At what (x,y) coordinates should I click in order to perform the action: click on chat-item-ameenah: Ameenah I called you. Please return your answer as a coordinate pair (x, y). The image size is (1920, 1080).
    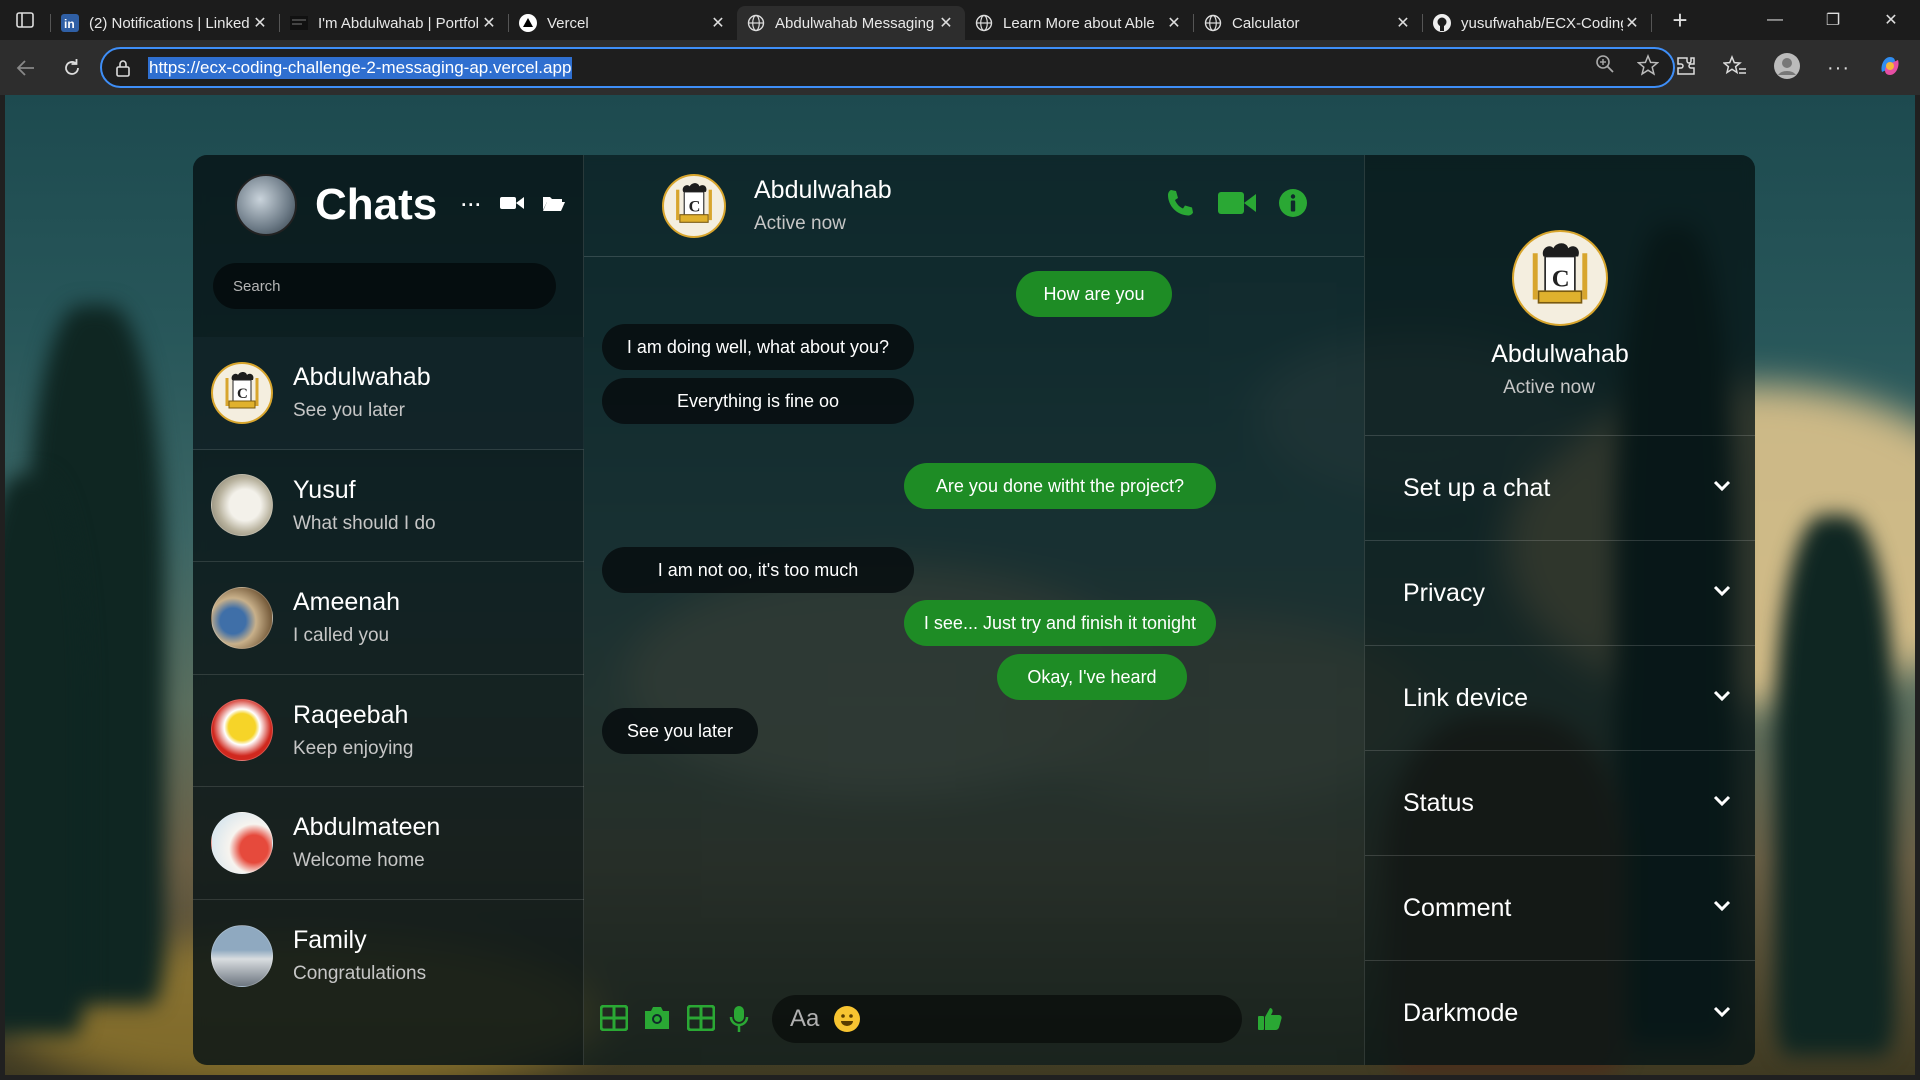
    Looking at the image, I should click on (388, 618).